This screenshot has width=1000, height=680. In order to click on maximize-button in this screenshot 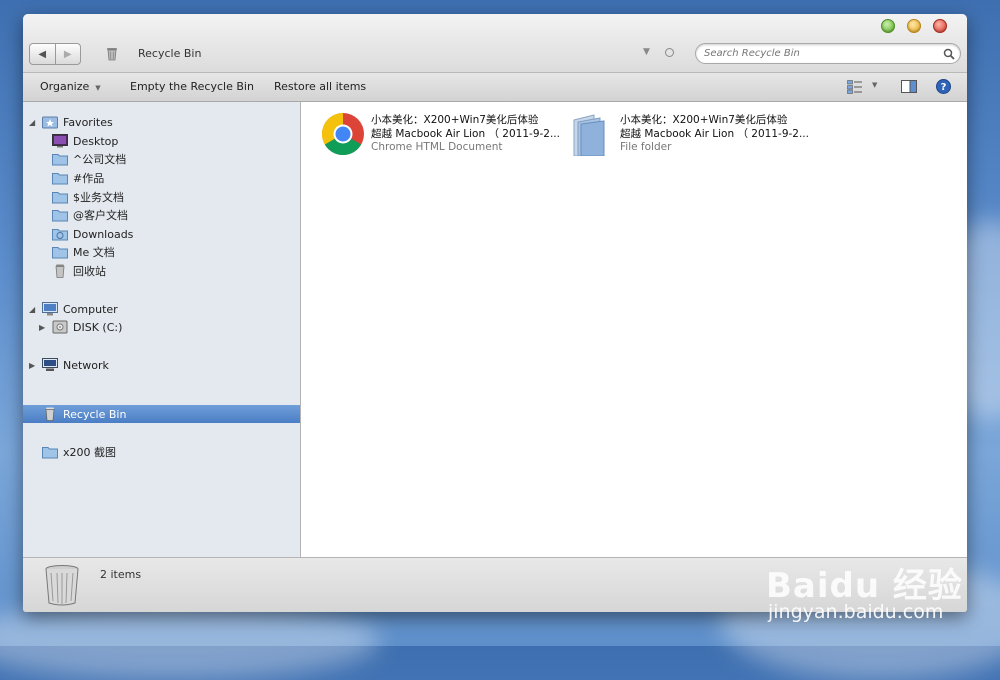, I will do `click(888, 26)`.